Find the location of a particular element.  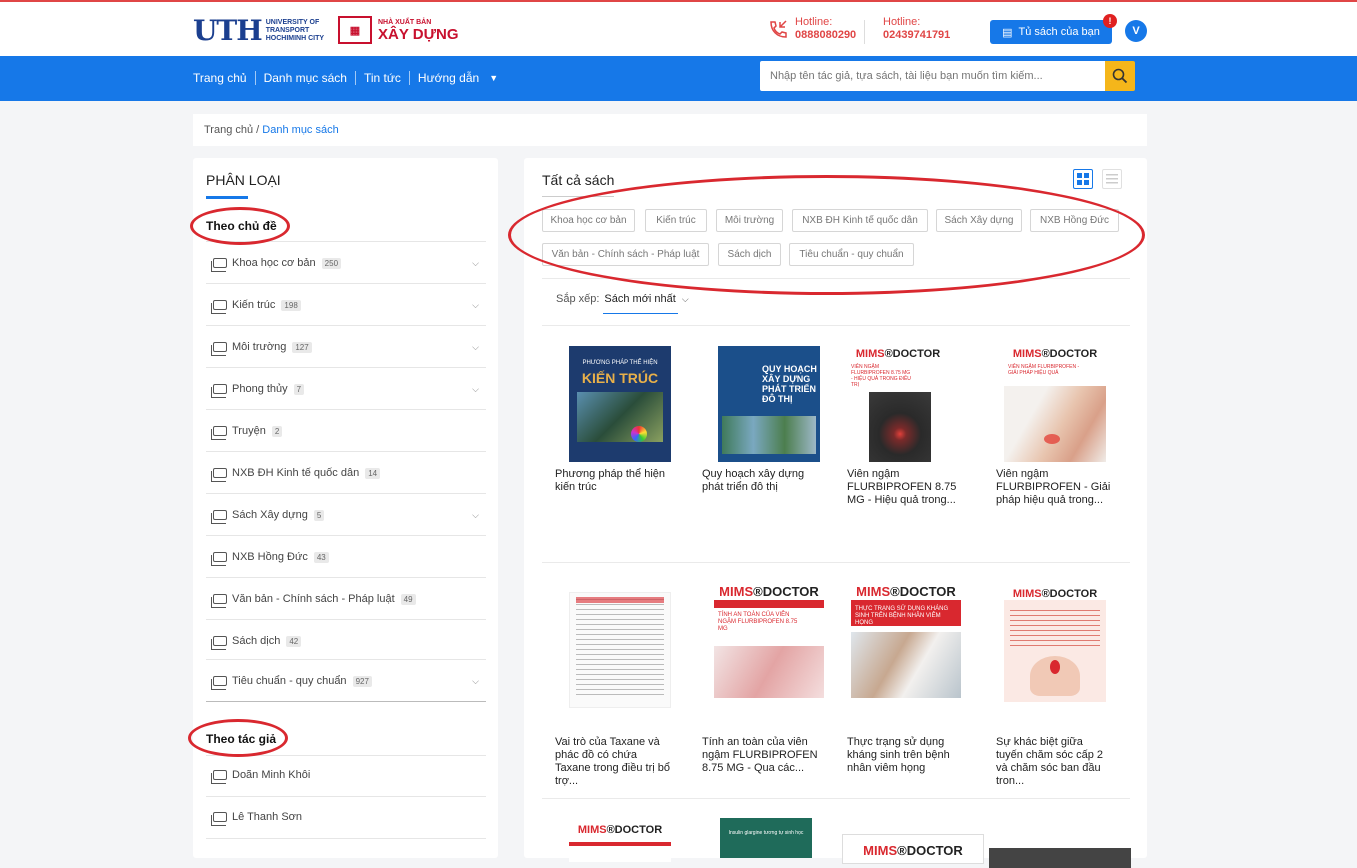

search-button is located at coordinates (1120, 76).